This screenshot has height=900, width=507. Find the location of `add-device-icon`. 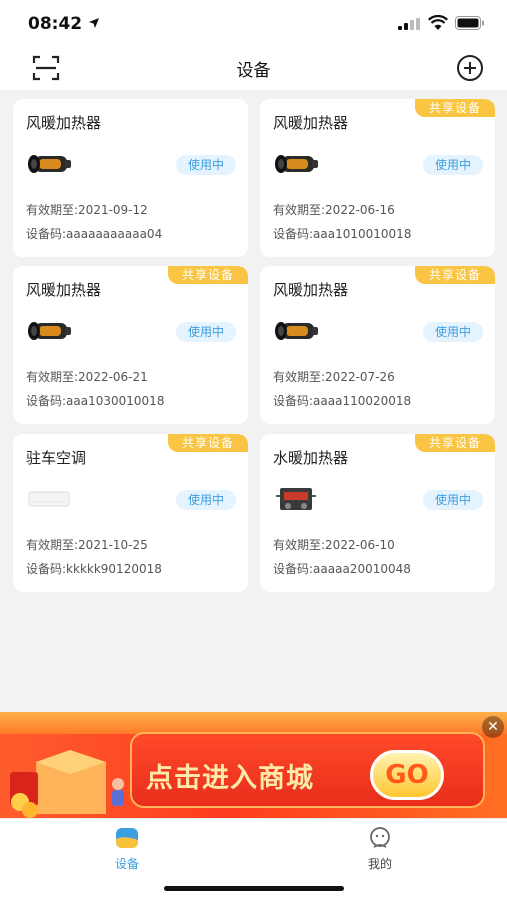

add-device-icon is located at coordinates (470, 68).